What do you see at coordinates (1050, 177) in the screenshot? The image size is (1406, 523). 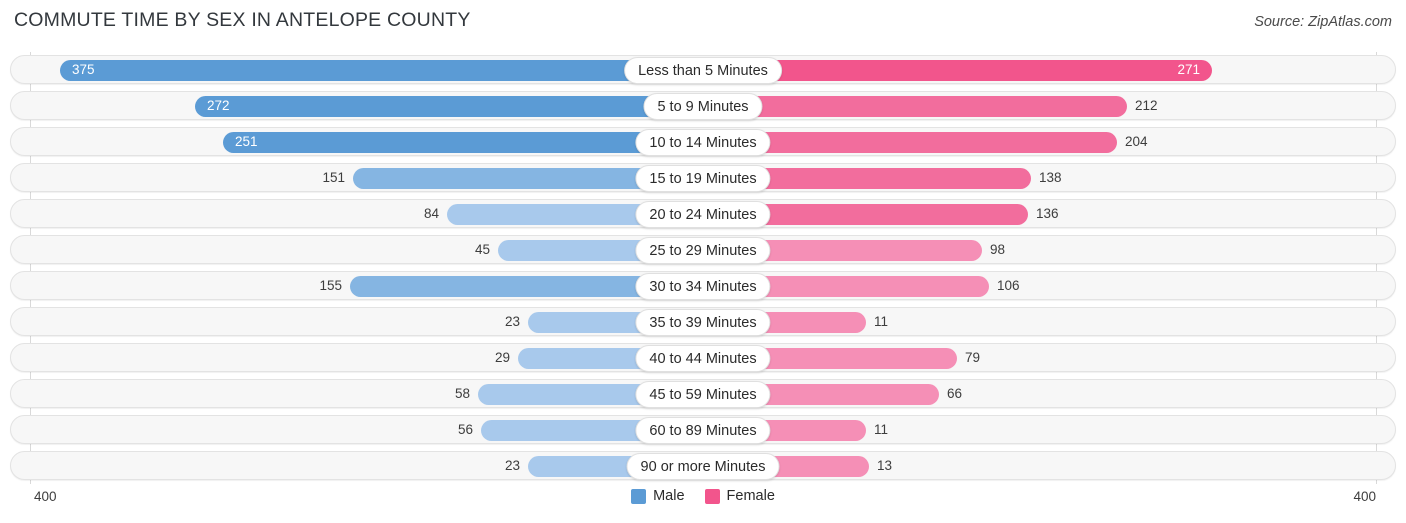 I see `bar-value-female: 138` at bounding box center [1050, 177].